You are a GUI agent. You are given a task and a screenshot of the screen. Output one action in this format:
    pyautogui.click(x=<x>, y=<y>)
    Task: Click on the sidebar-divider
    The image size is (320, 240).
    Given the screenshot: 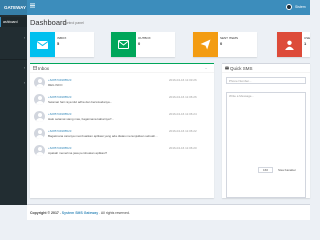 What is the action you would take?
    pyautogui.click(x=13, y=59)
    